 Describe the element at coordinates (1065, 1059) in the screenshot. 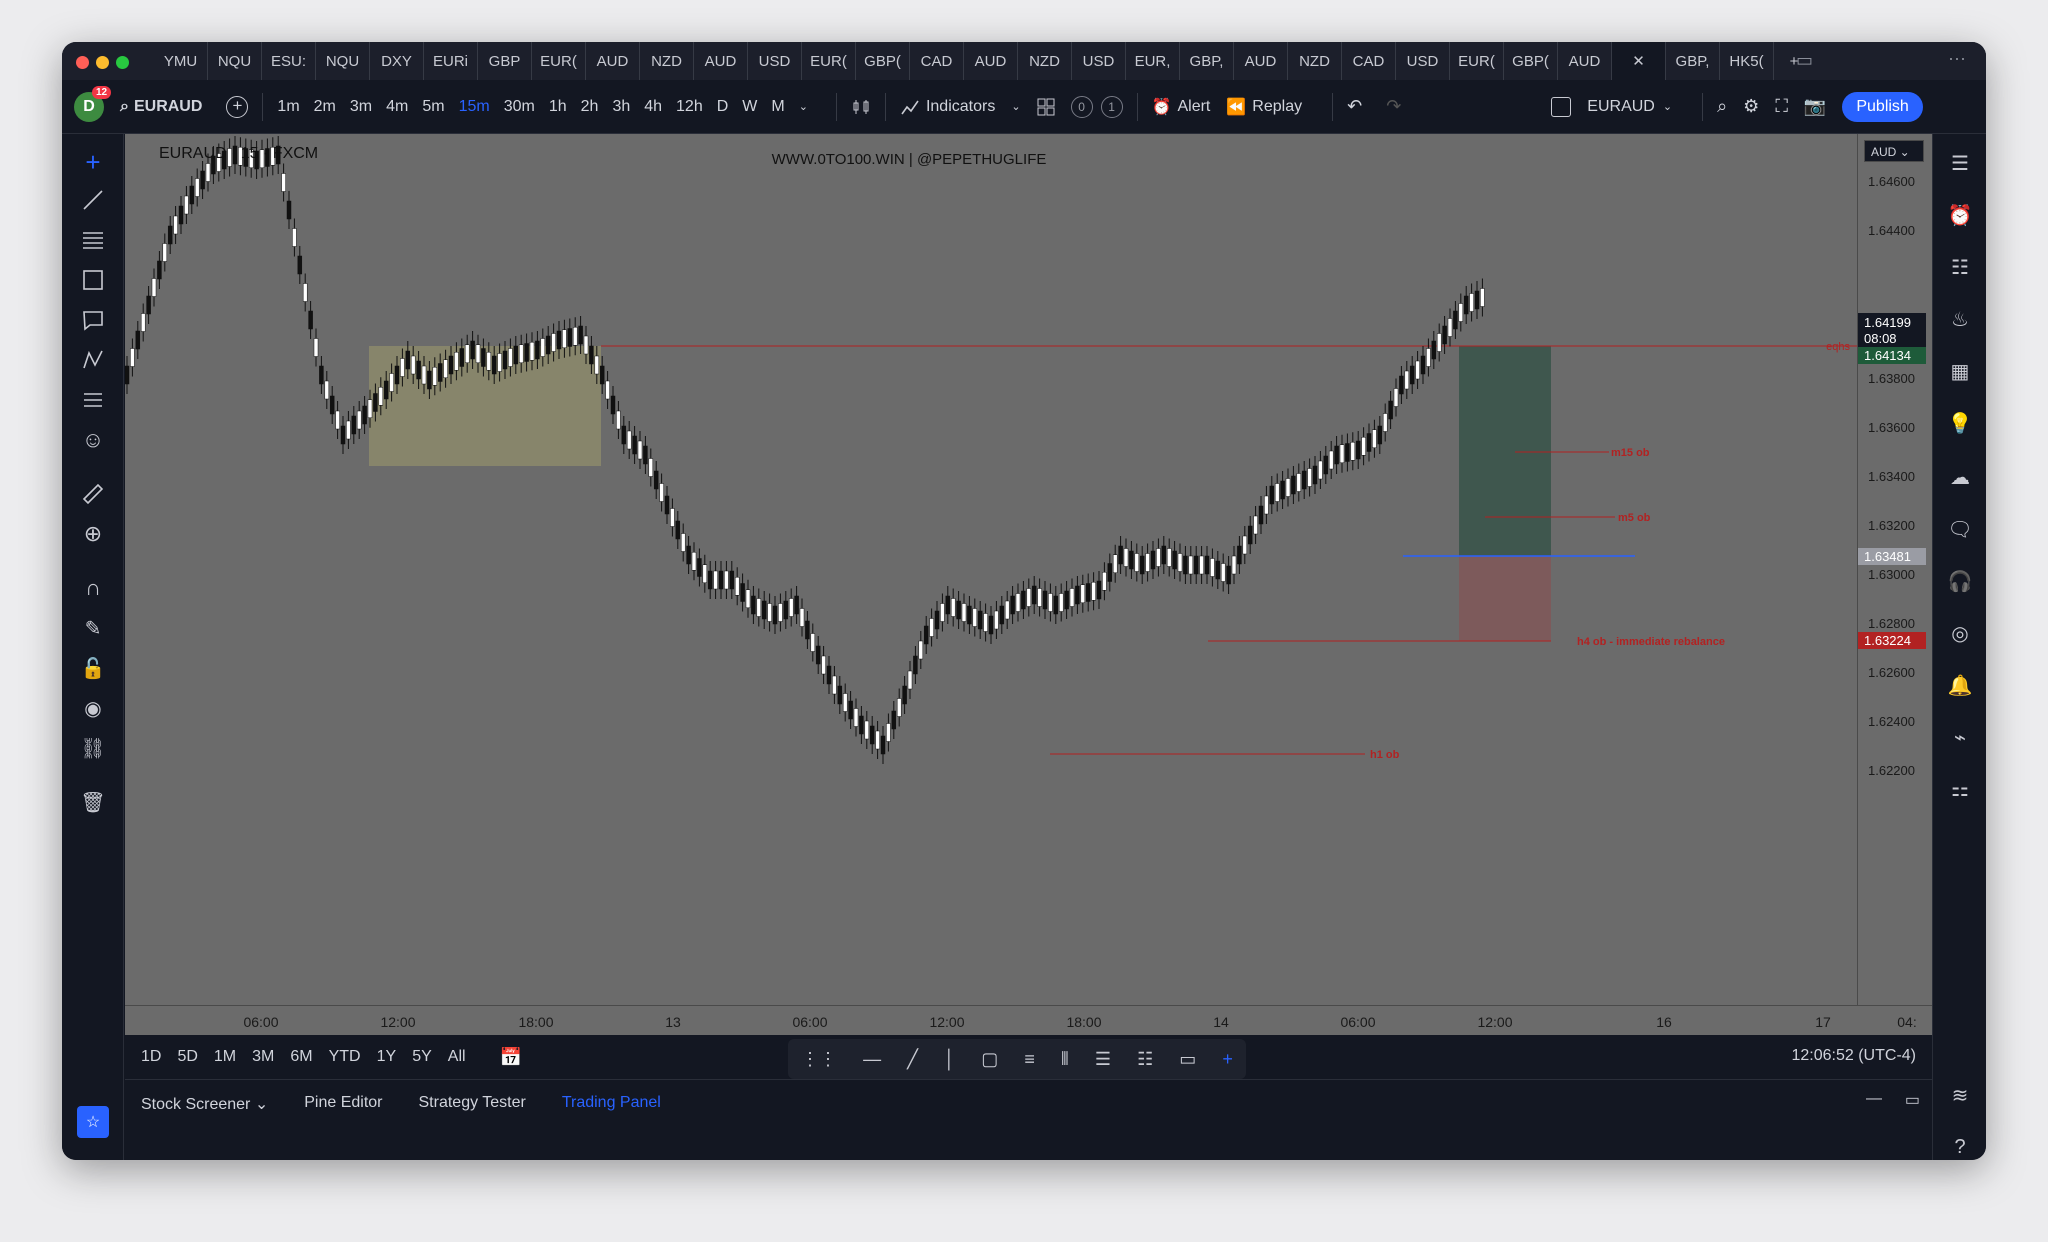

I see `gann-icon: ⦀` at that location.